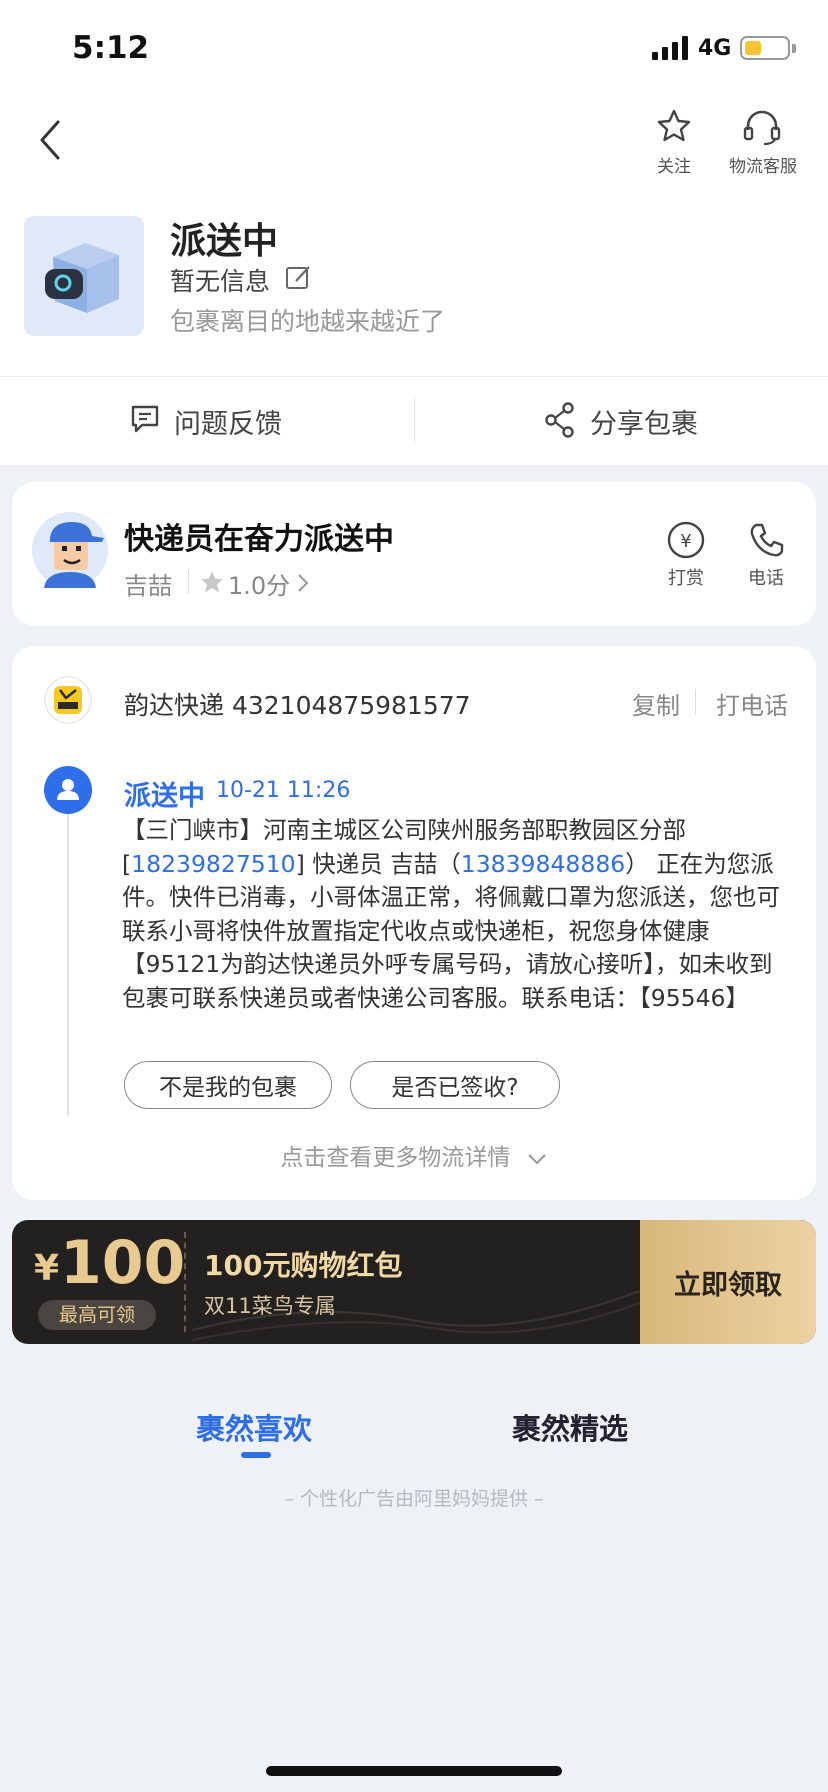 The image size is (828, 1792). I want to click on package-status: 派送中, so click(224, 241).